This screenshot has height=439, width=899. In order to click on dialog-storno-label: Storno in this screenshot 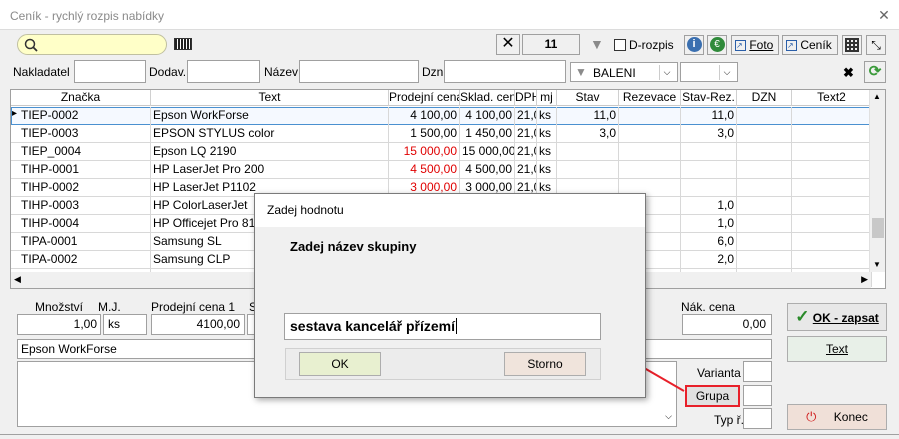, I will do `click(545, 364)`.